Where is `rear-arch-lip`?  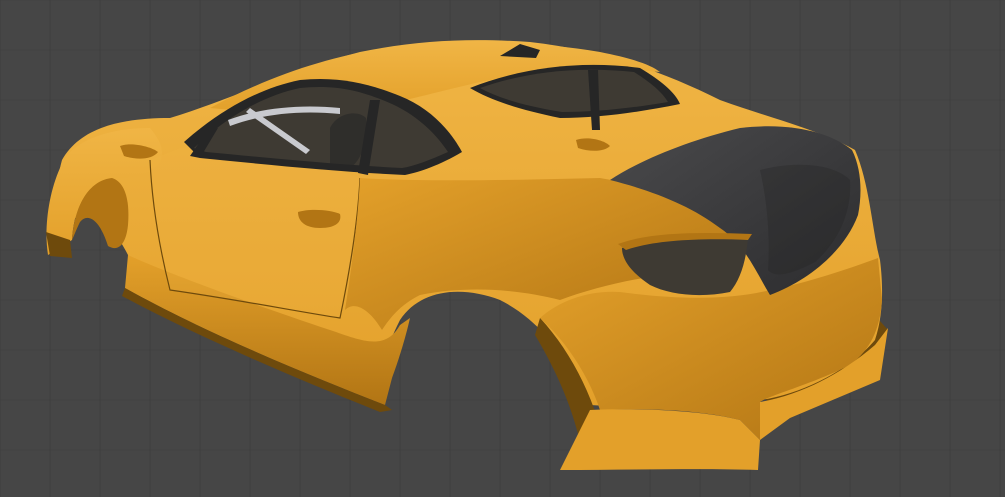 rear-arch-lip is located at coordinates (660, 439).